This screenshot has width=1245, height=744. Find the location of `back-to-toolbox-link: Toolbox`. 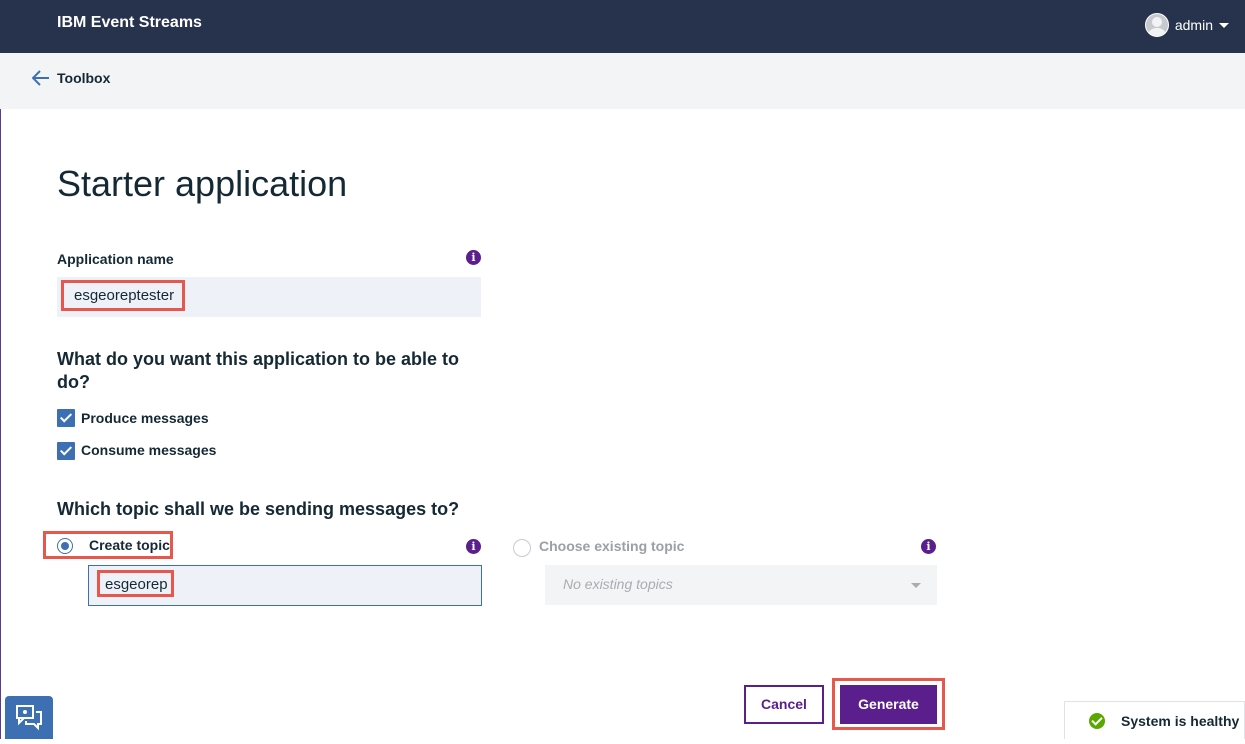

back-to-toolbox-link: Toolbox is located at coordinates (71, 78).